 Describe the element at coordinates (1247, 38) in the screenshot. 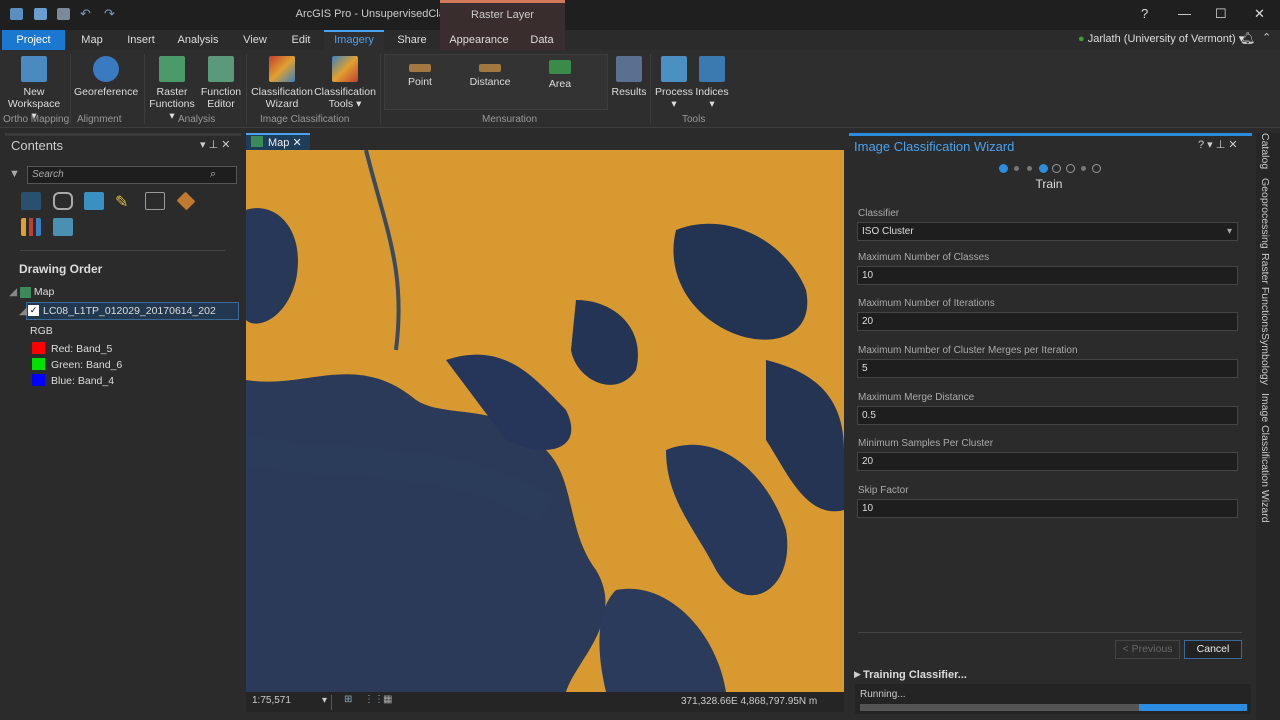

I see `notifications-icon: 🔔︎` at that location.